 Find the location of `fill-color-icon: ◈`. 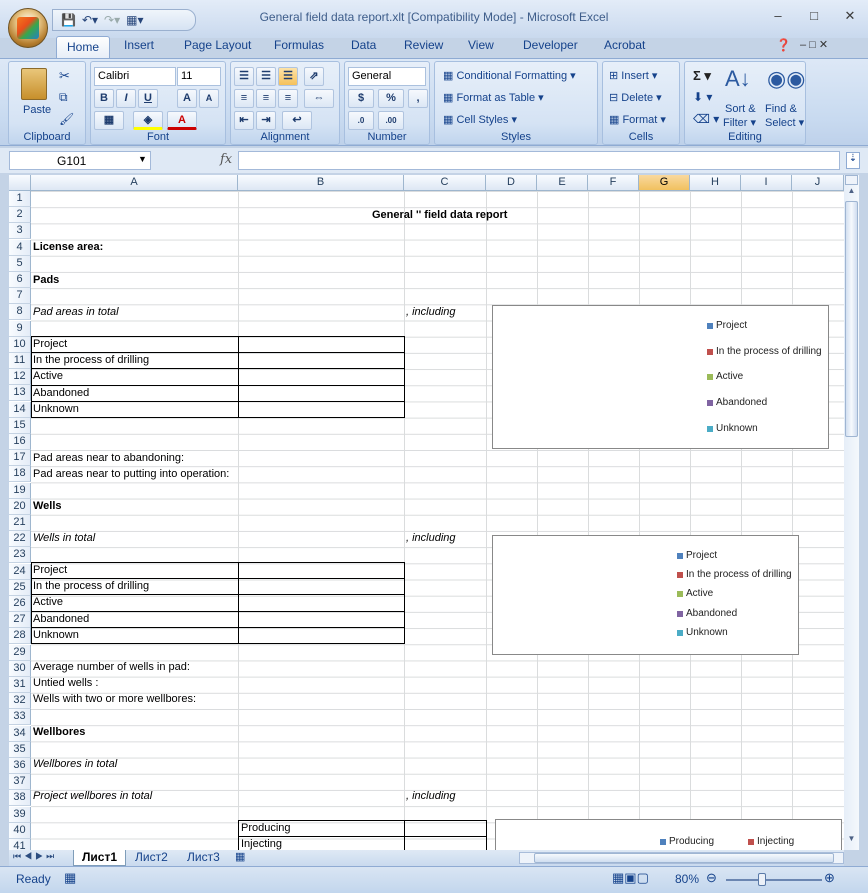

fill-color-icon: ◈ is located at coordinates (148, 120).